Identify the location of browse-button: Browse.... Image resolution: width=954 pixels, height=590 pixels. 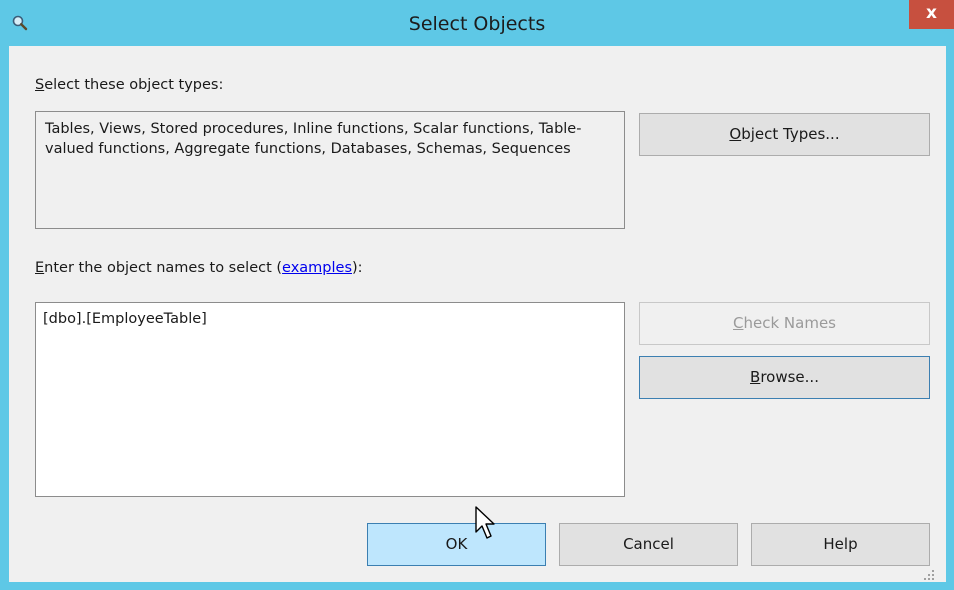
(784, 377).